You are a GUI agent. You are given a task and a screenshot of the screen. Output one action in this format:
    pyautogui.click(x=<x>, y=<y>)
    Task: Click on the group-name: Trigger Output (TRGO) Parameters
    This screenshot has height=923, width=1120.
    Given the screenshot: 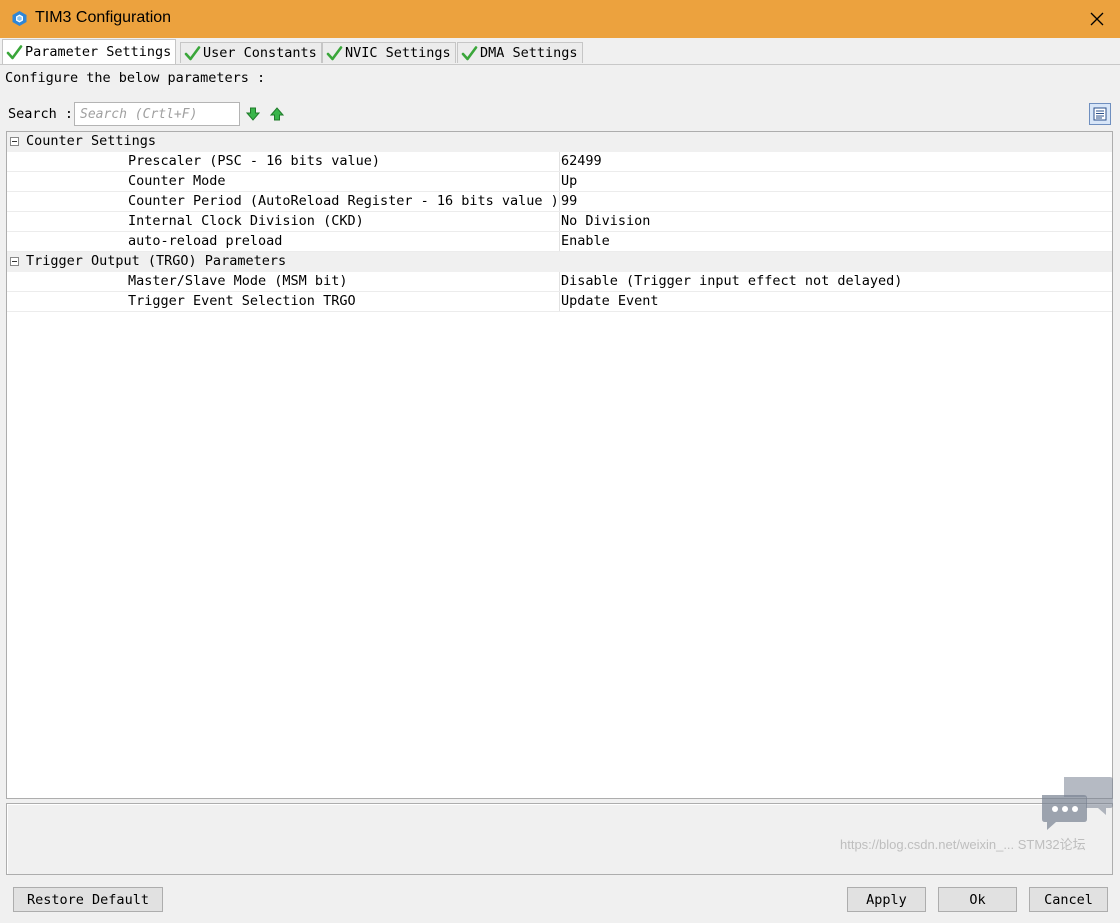 What is the action you would take?
    pyautogui.click(x=156, y=261)
    